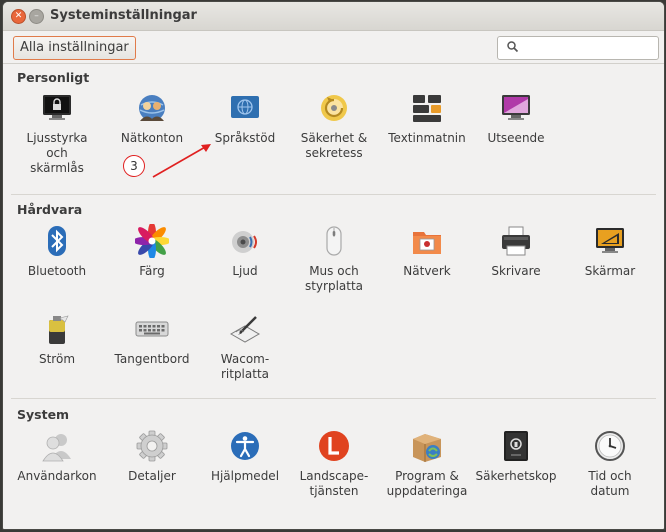  I want to click on search-input, so click(578, 48).